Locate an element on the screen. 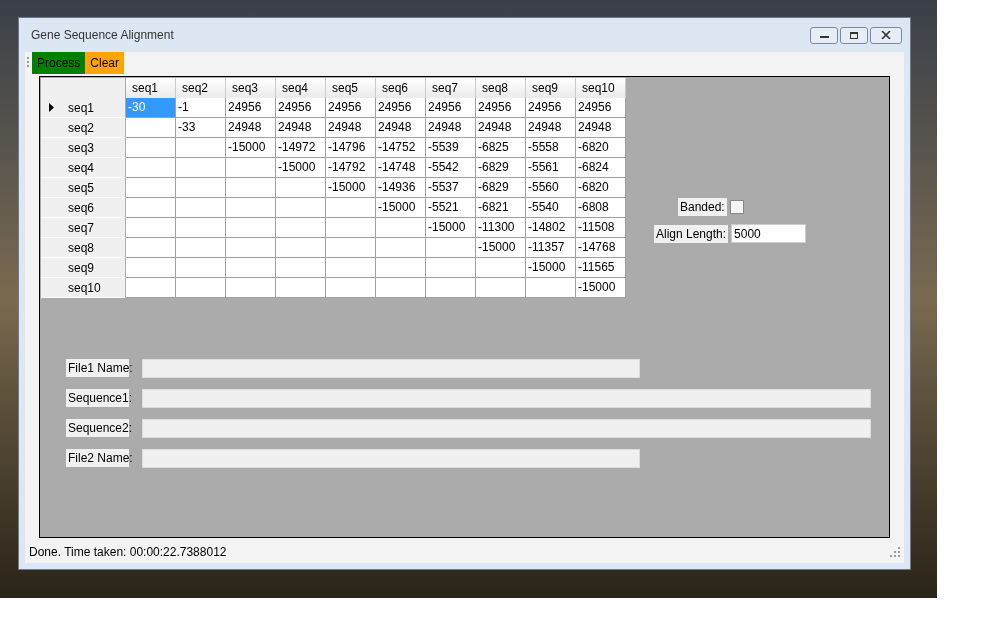  table-cell: -11565 is located at coordinates (601, 268).